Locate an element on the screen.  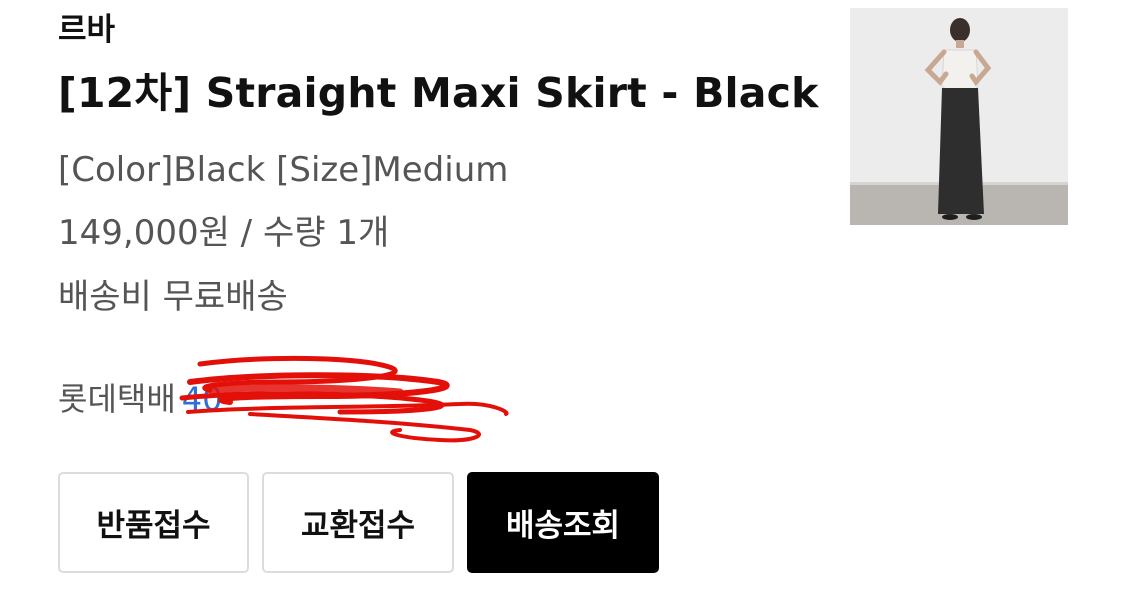
tracking-info: 롯데택배 40 is located at coordinates (140, 399).